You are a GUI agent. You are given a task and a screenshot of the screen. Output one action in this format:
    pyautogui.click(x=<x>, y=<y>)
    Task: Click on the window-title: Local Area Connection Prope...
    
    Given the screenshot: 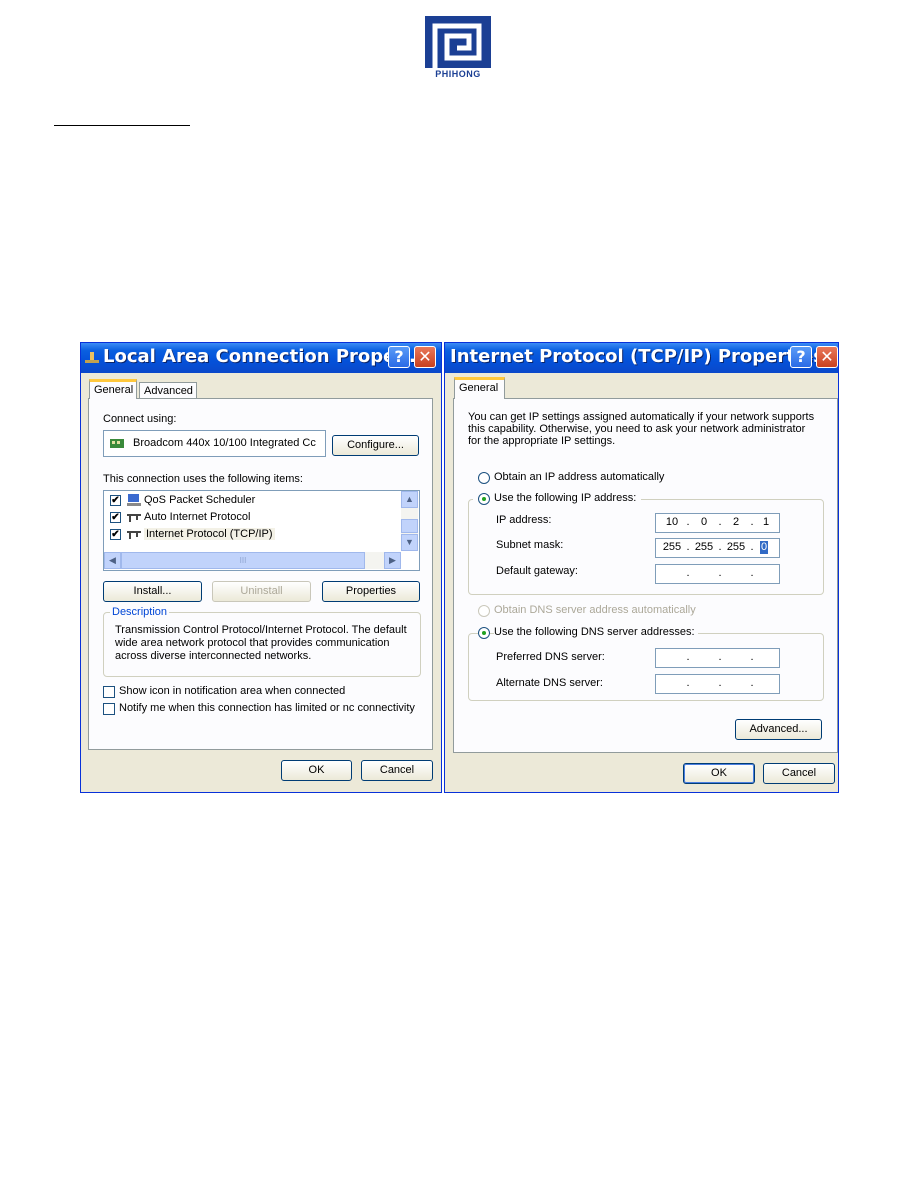 What is the action you would take?
    pyautogui.click(x=259, y=356)
    